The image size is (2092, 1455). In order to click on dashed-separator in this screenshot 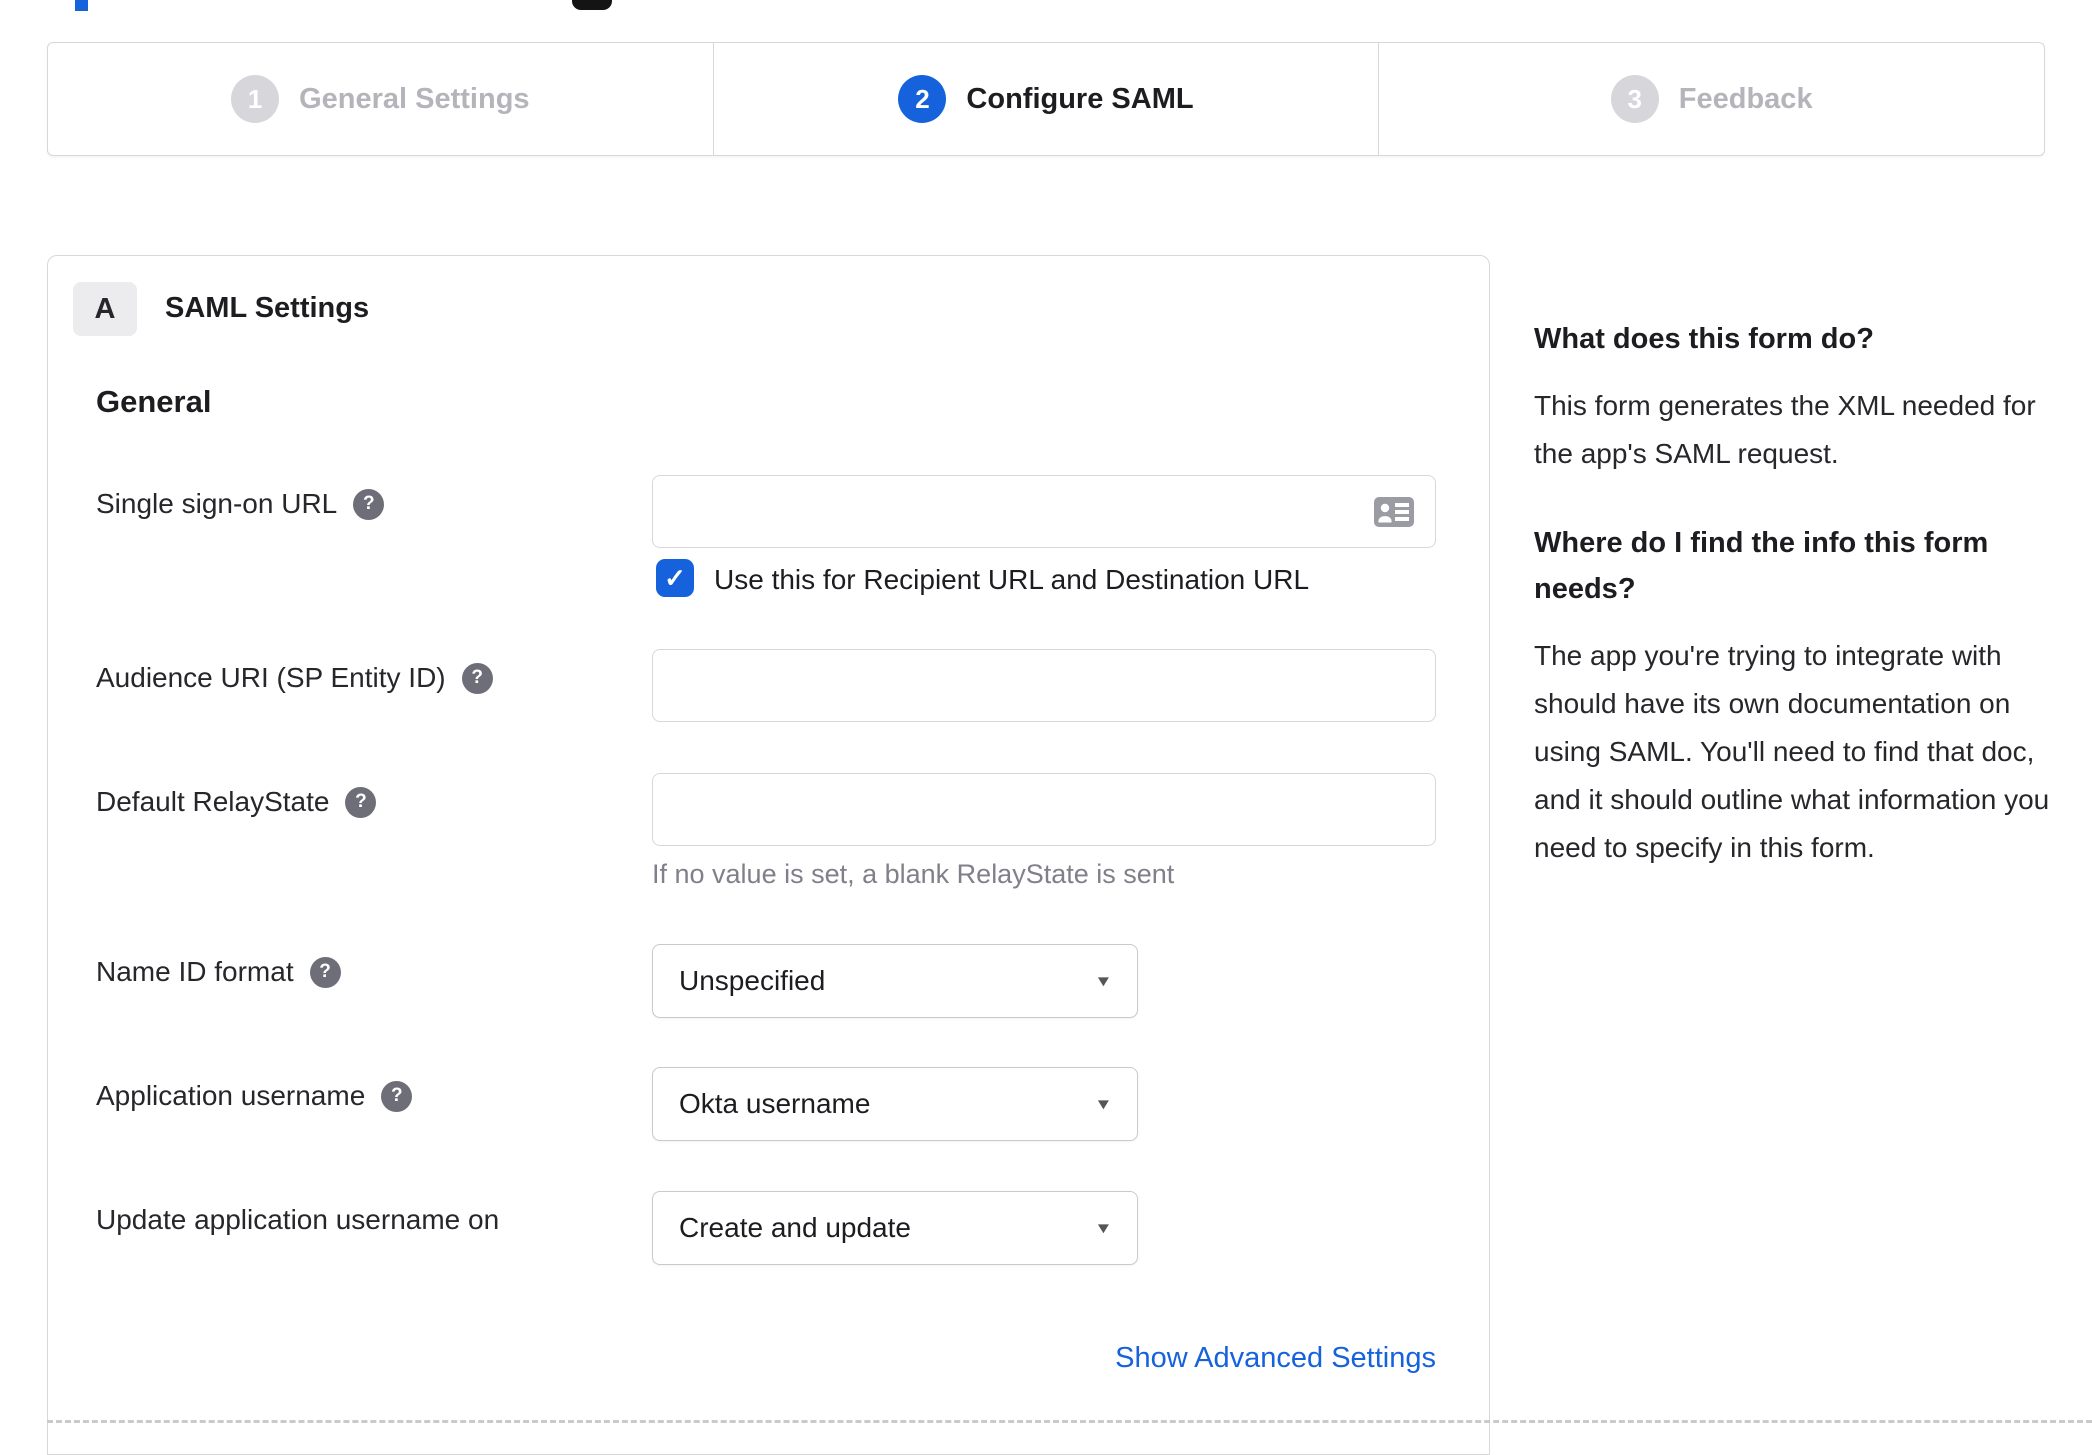, I will do `click(1069, 1421)`.